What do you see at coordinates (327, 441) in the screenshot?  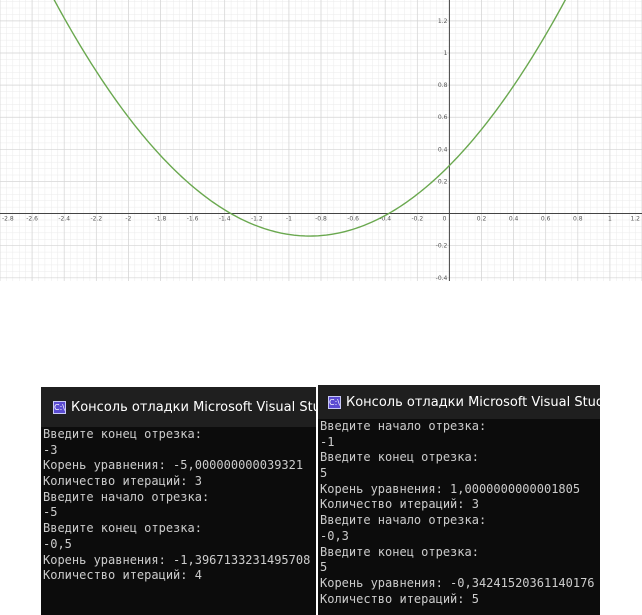 I see `console-output-line: -1` at bounding box center [327, 441].